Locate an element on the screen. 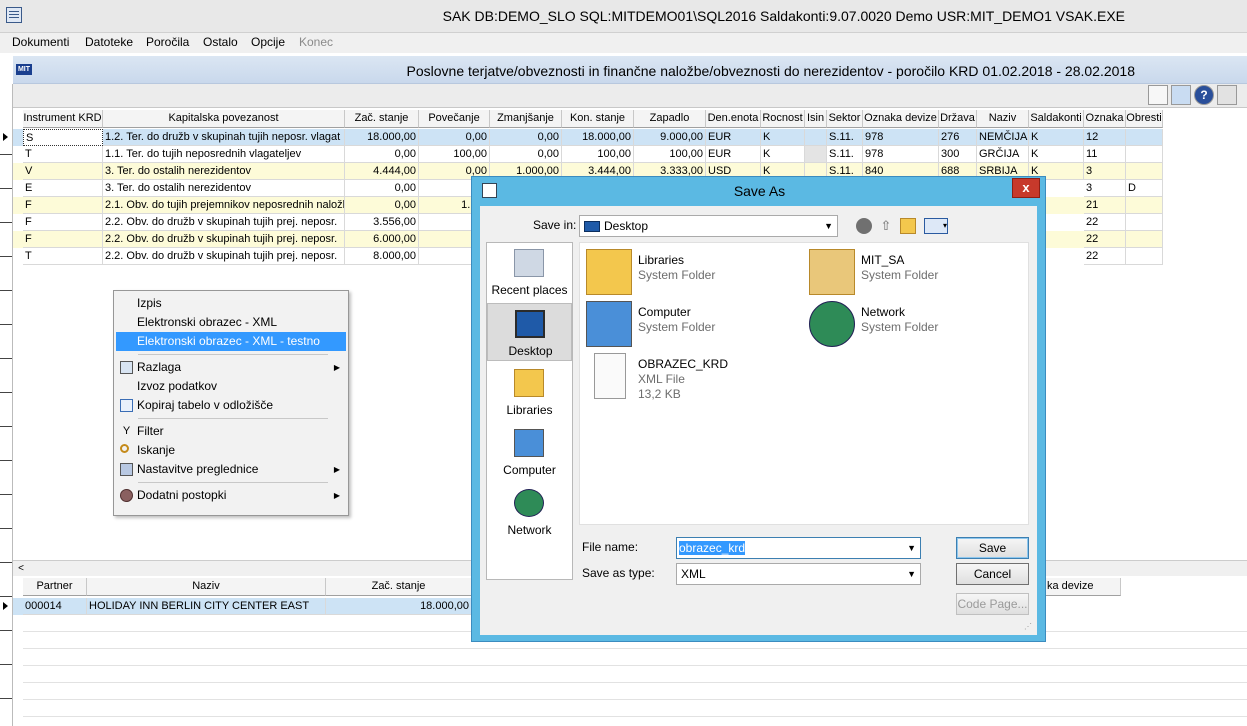  cell-sektor: S.11. is located at coordinates (845, 154).